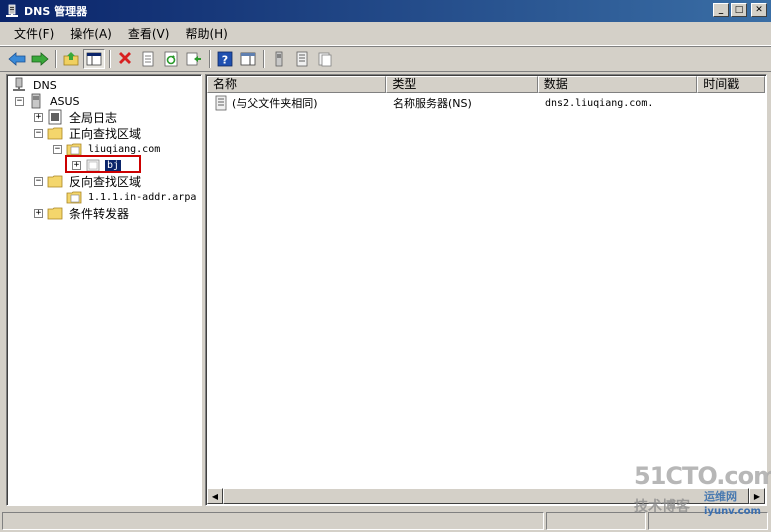 The width and height of the screenshot is (771, 532). I want to click on list-header: 名称 类型 数据 时间戳, so click(486, 84).